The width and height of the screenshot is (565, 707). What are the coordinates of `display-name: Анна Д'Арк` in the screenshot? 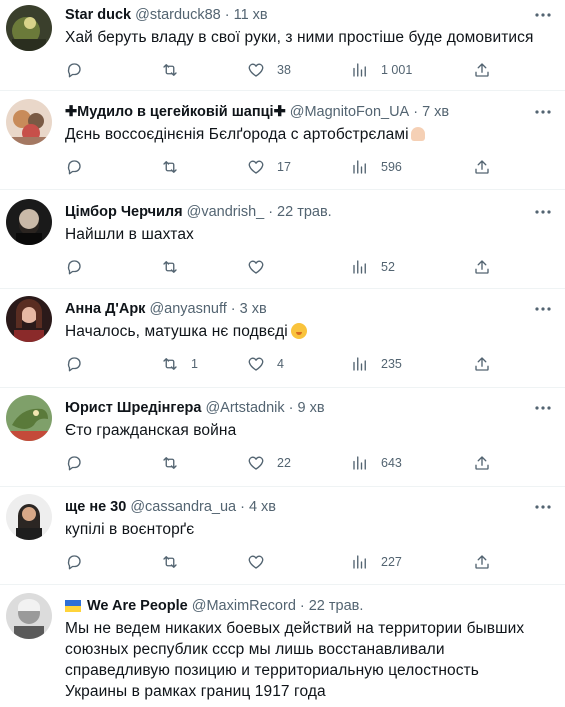 It's located at (105, 309).